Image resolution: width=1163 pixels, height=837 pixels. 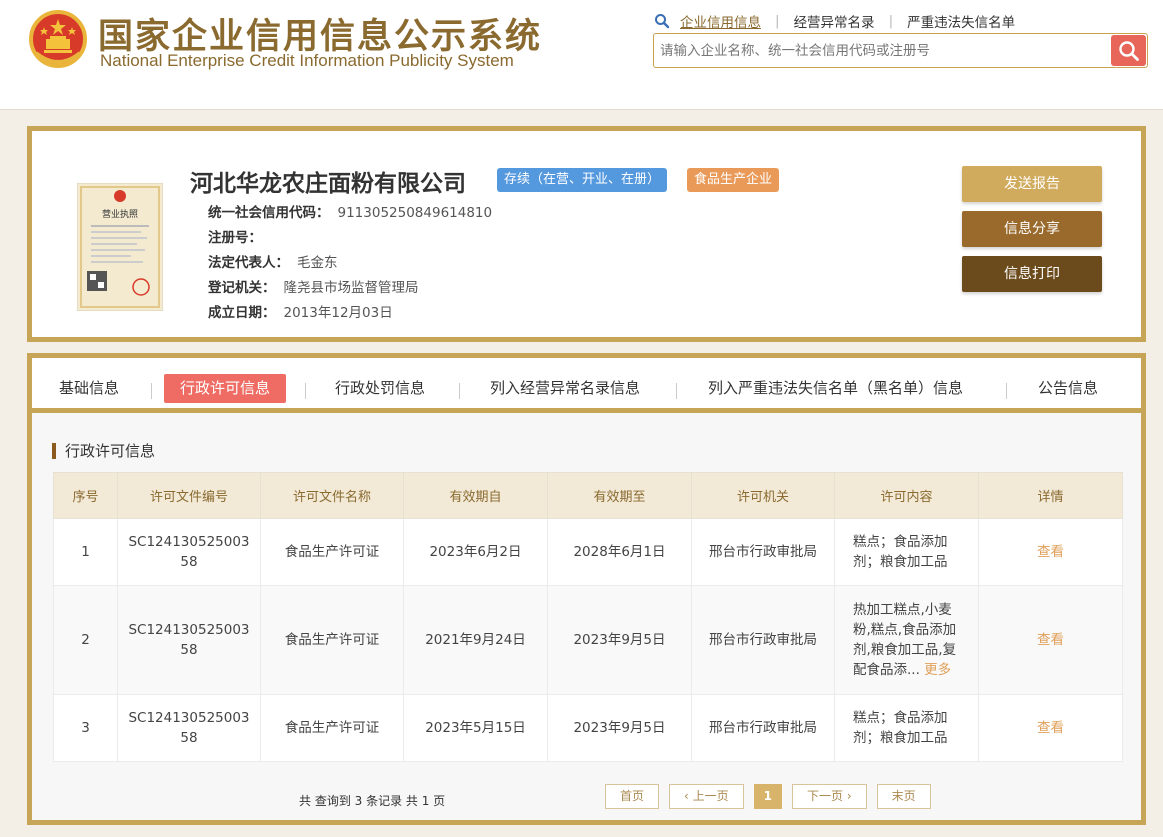 I want to click on tab-serious-violation-blacklist: 列入严重违法失信名单（黑名单）信息, so click(x=835, y=388).